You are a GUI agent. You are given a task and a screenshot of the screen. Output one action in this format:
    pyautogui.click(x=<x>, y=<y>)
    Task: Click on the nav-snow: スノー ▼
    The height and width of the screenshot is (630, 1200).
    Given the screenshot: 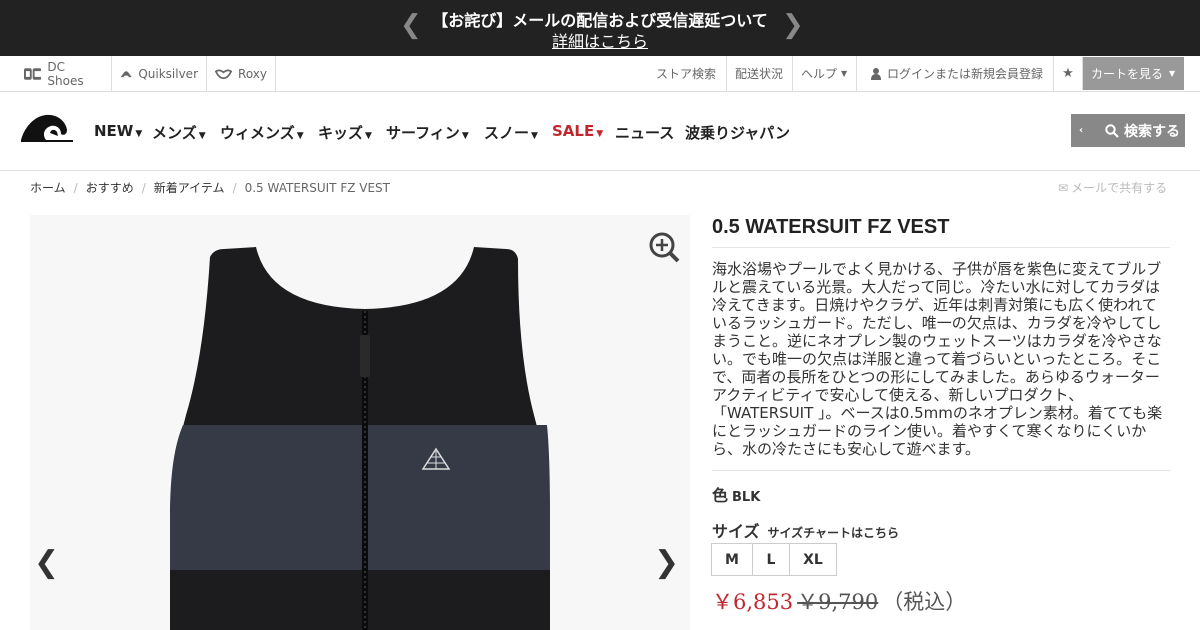 What is the action you would take?
    pyautogui.click(x=511, y=132)
    